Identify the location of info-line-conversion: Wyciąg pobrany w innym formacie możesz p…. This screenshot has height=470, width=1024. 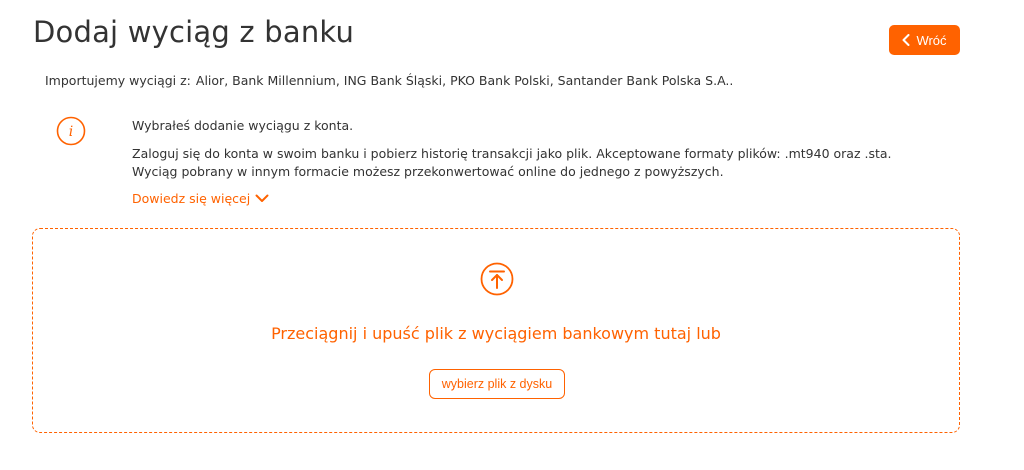
(428, 171).